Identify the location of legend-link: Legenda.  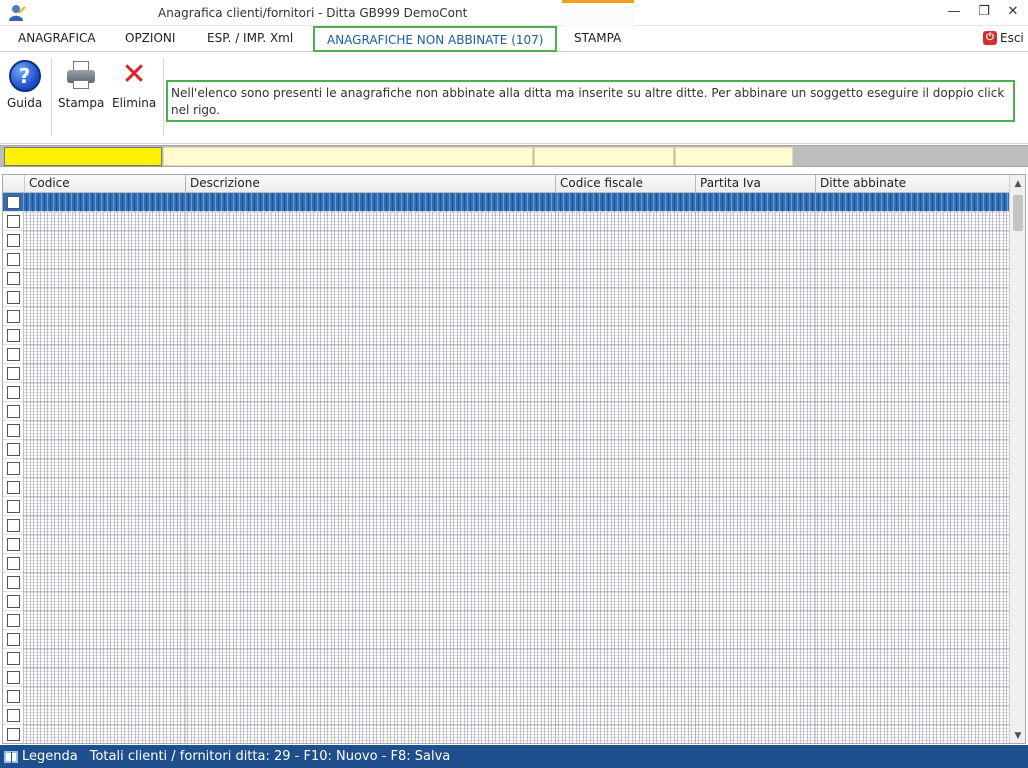
(50, 757).